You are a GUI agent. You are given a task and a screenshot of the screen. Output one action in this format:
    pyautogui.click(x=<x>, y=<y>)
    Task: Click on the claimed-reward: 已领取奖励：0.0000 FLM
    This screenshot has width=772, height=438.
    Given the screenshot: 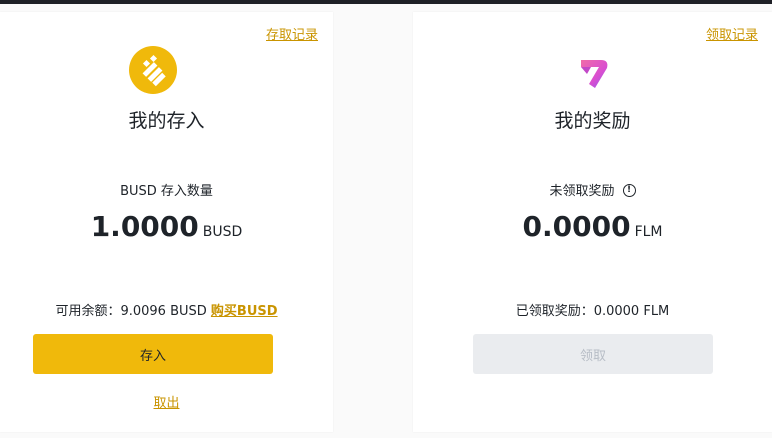 What is the action you would take?
    pyautogui.click(x=592, y=311)
    